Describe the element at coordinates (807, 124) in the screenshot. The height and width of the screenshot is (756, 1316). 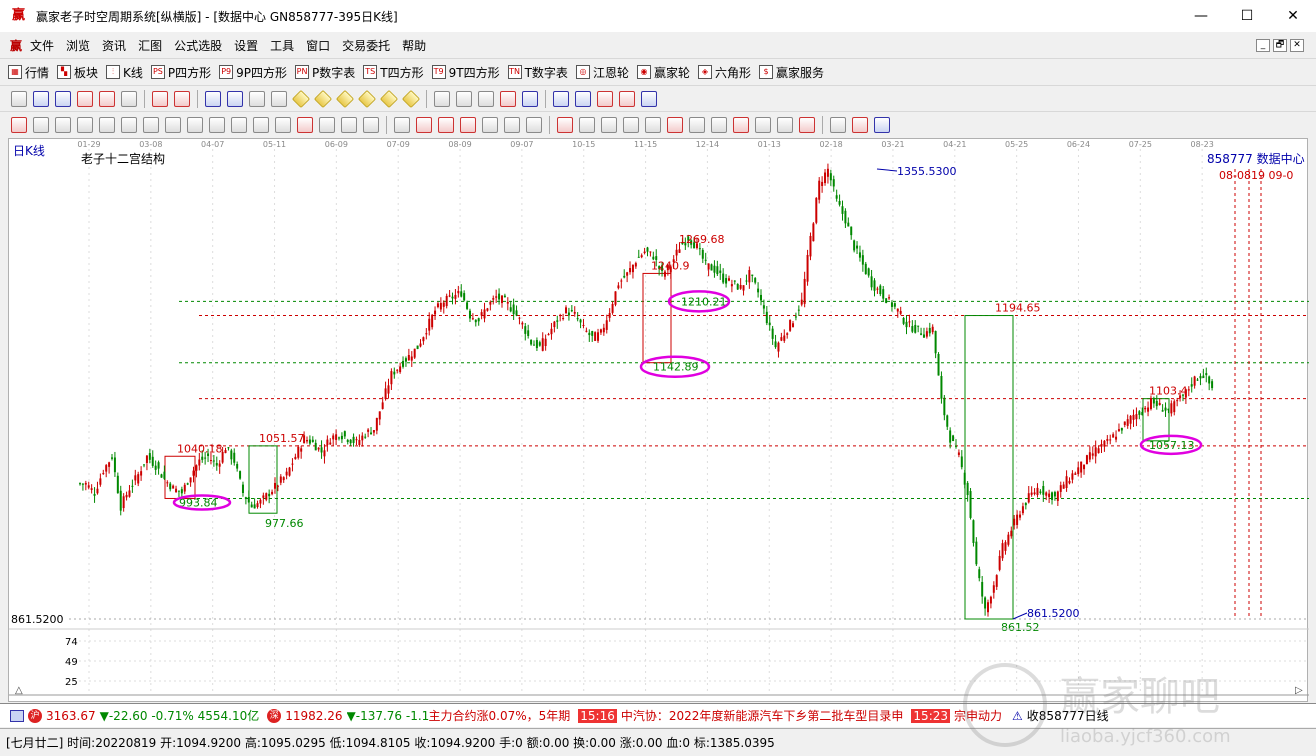
I see `tb3-tool-37-icon` at that location.